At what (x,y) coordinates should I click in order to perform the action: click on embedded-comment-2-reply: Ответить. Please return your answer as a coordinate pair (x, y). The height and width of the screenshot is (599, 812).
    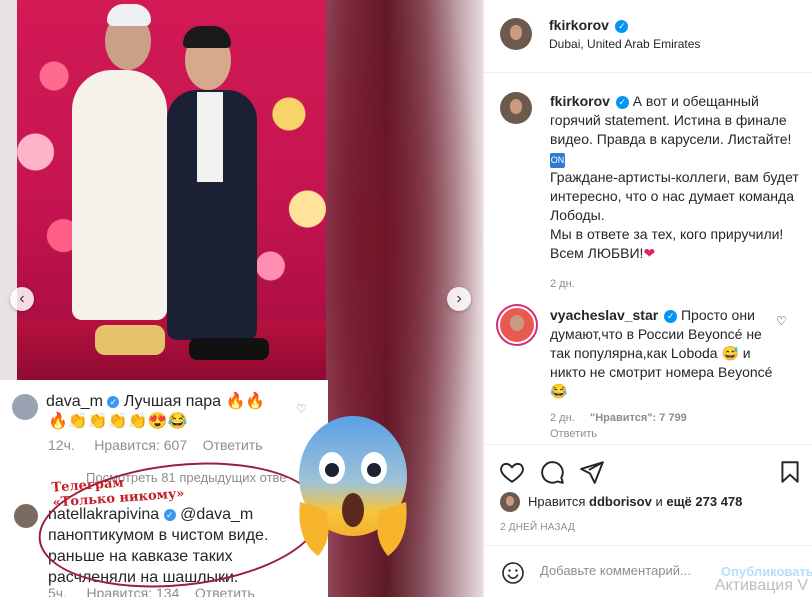
    Looking at the image, I should click on (224, 591).